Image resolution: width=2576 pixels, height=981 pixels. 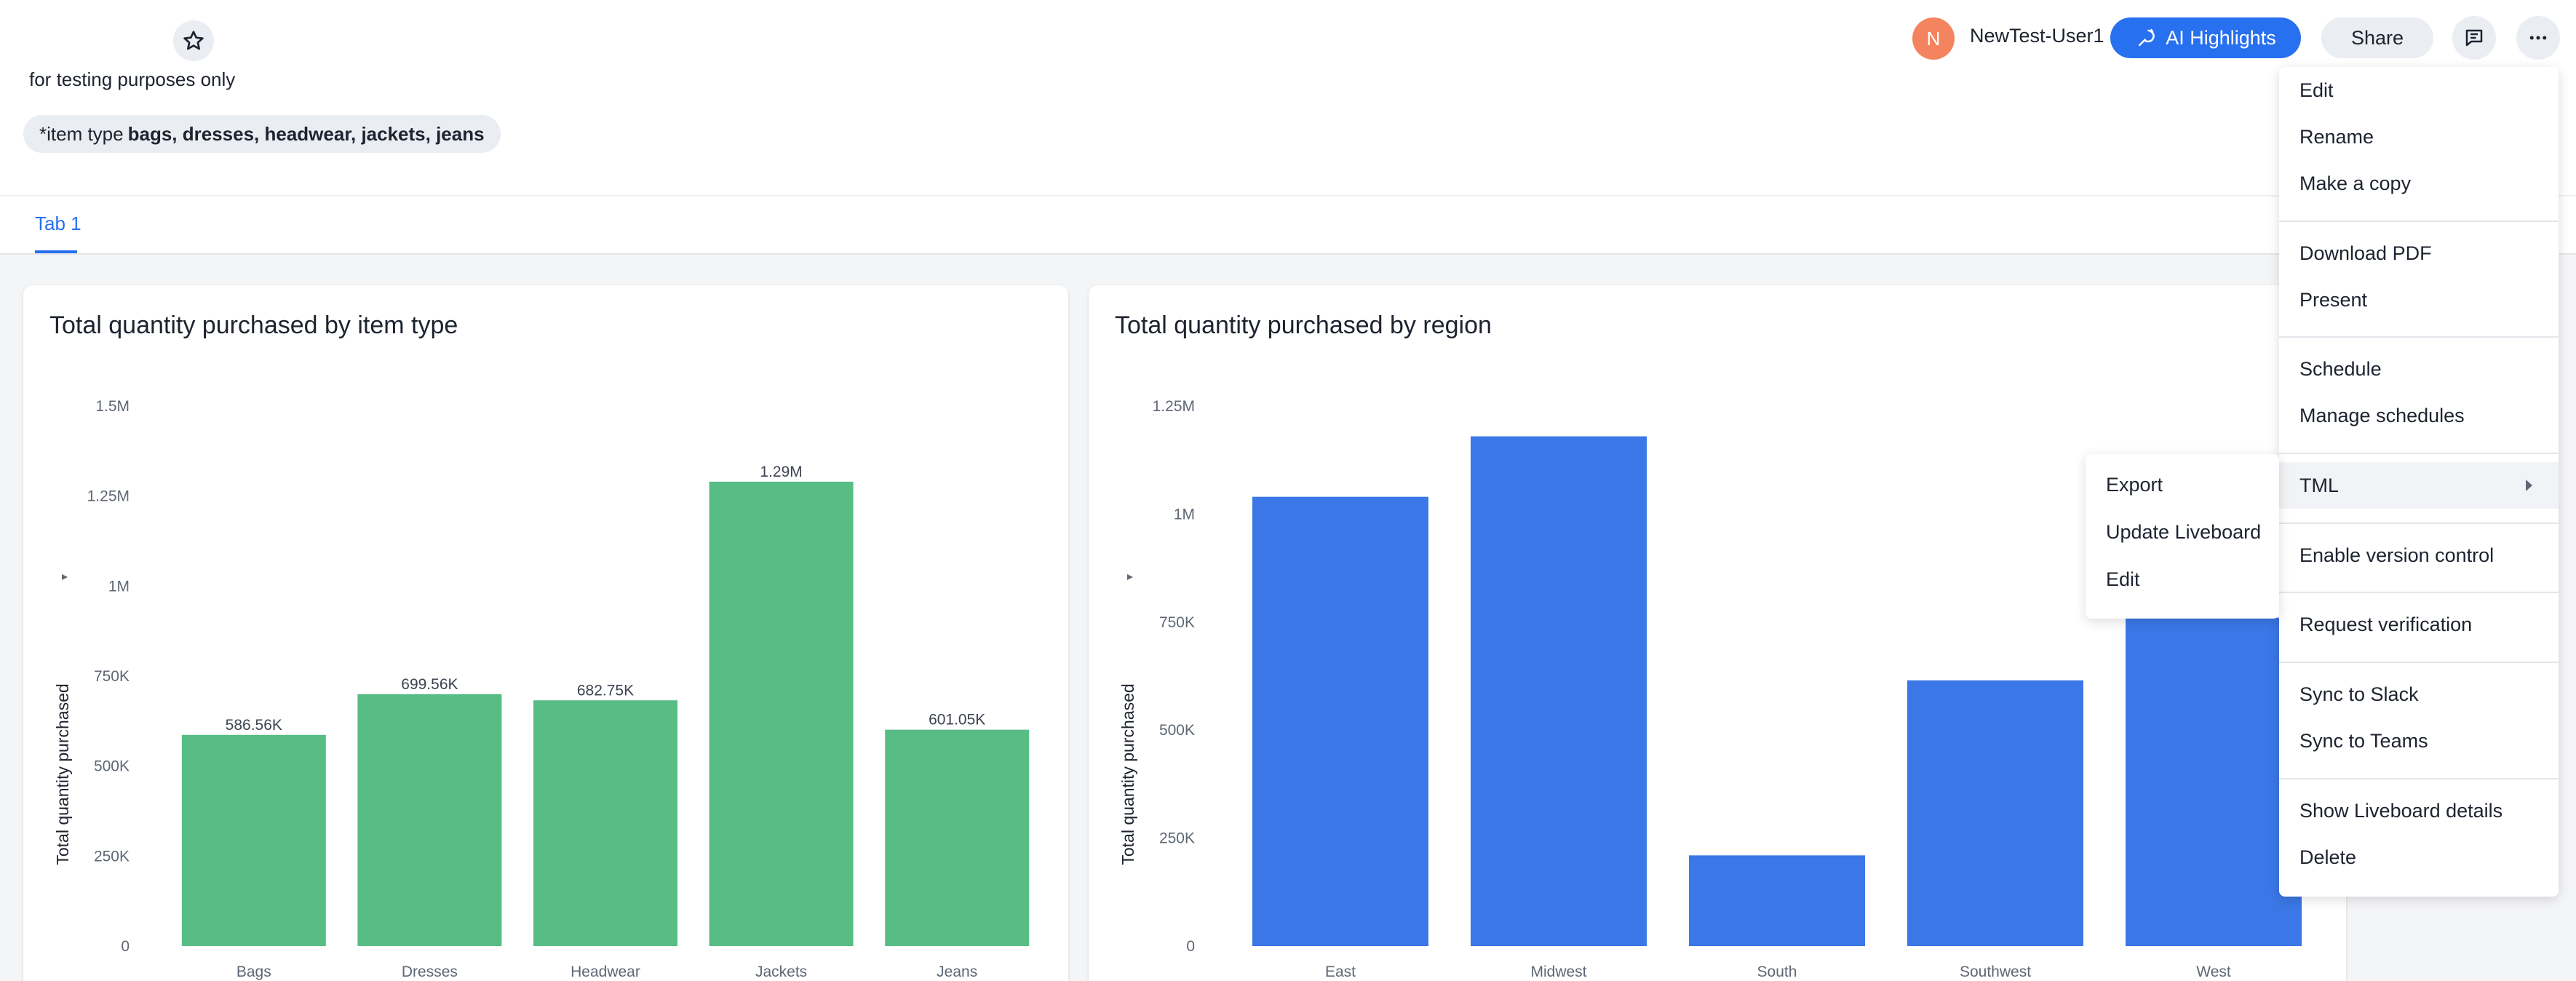 I want to click on data-label: 586.56K, so click(x=254, y=725).